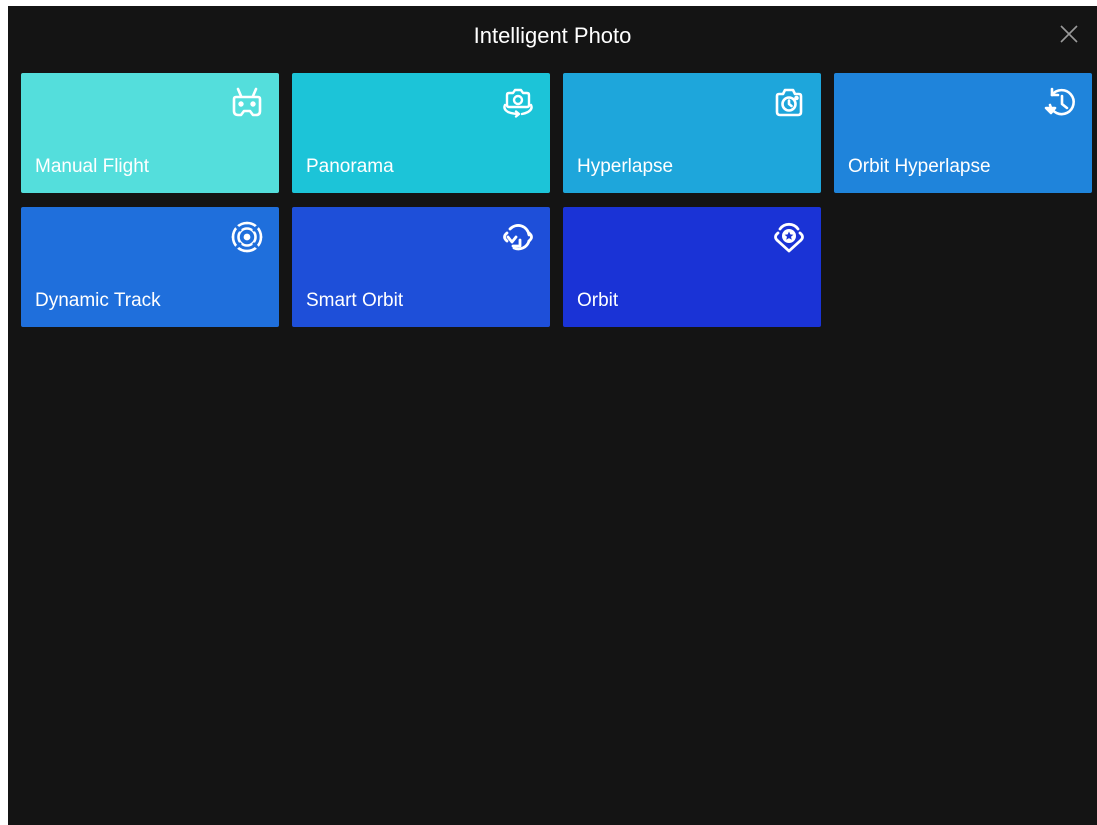  Describe the element at coordinates (789, 237) in the screenshot. I see `orbit-star-icon` at that location.